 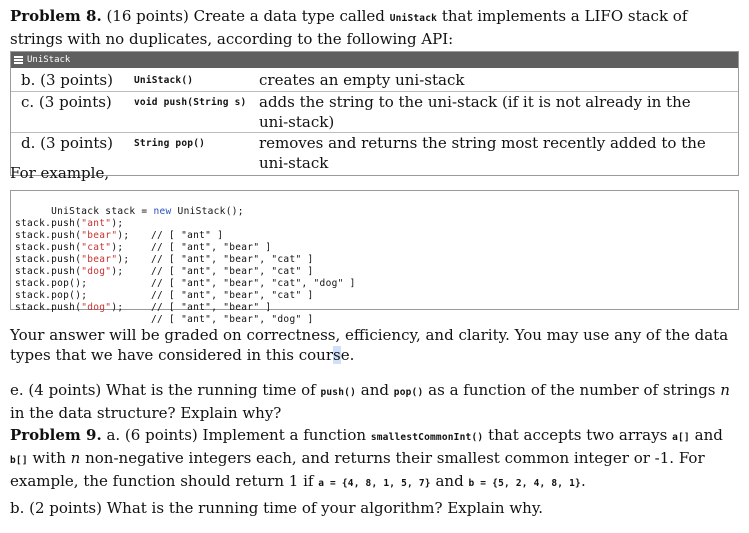 What do you see at coordinates (146, 413) in the screenshot?
I see `part-e-text: in the data structure? Explain why?` at bounding box center [146, 413].